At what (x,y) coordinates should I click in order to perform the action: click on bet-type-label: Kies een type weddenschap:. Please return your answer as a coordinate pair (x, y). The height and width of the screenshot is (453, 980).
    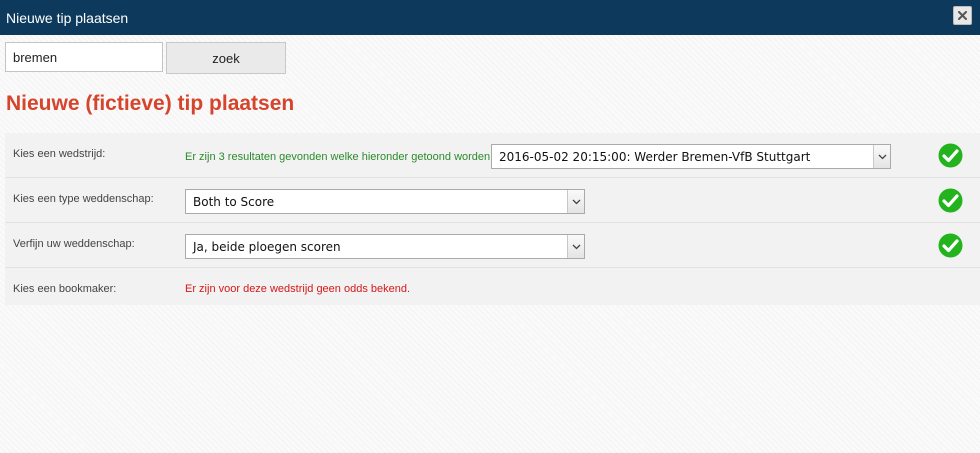
    Looking at the image, I should click on (83, 199).